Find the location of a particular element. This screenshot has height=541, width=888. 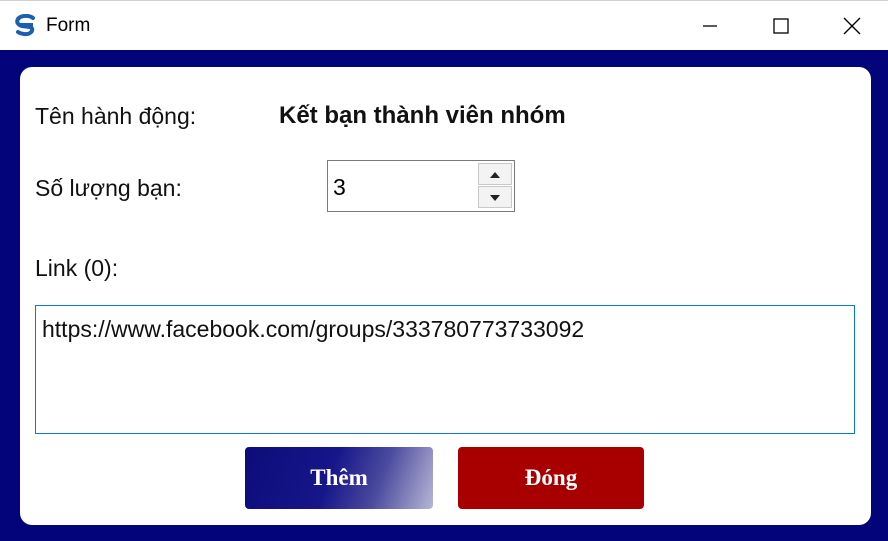

link-label: Link (0): is located at coordinates (77, 268).